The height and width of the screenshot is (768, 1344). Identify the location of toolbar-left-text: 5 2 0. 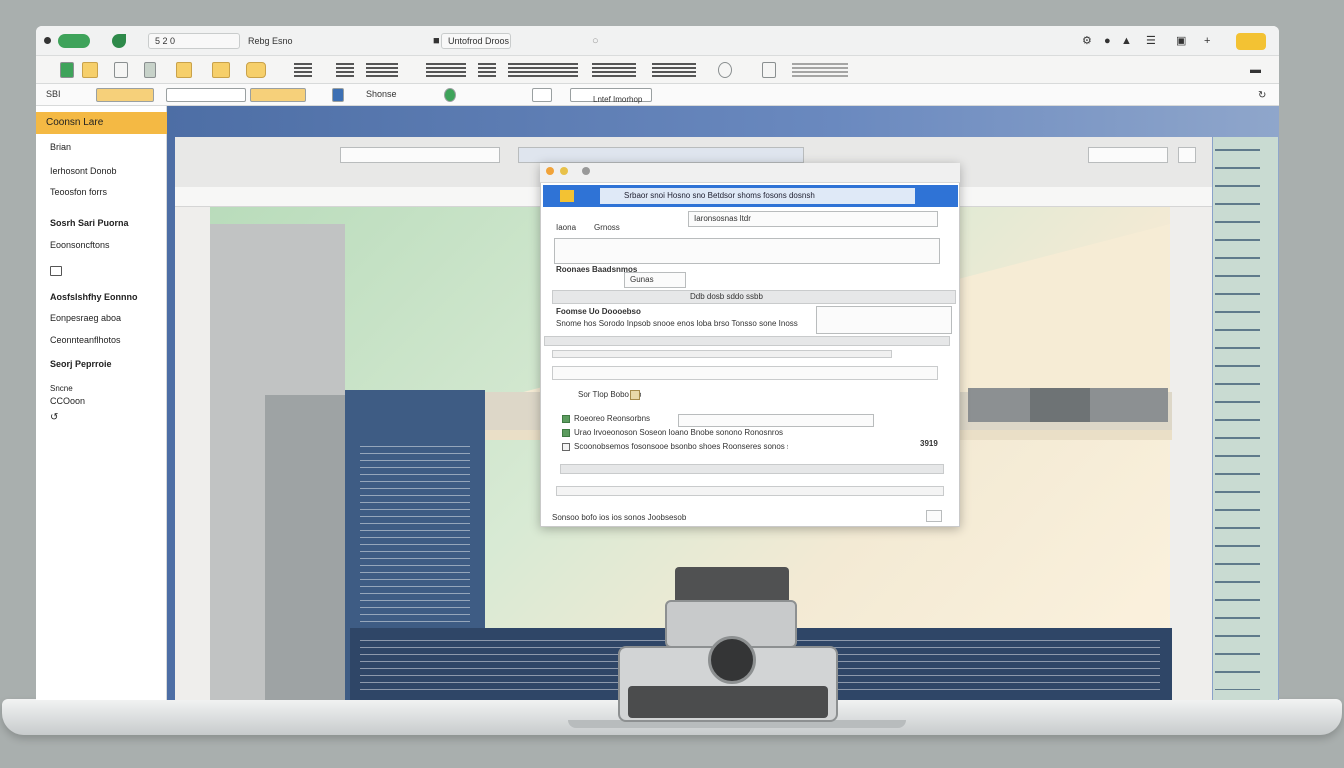
(165, 41).